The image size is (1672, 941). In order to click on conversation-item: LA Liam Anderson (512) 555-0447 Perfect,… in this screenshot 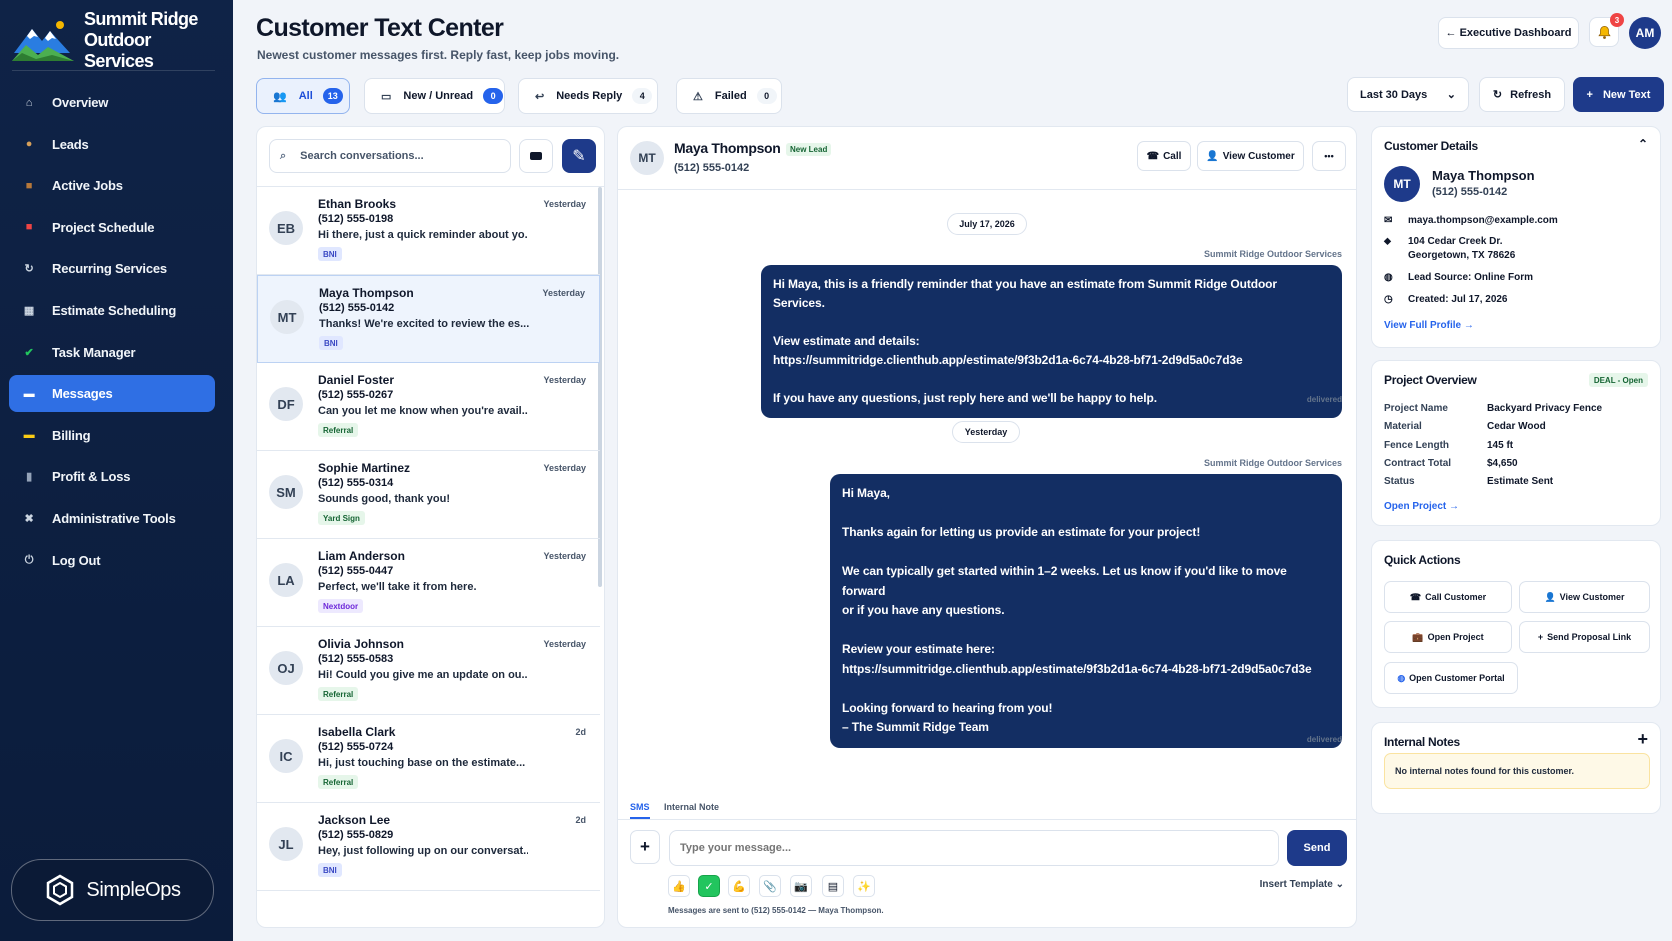, I will do `click(428, 583)`.